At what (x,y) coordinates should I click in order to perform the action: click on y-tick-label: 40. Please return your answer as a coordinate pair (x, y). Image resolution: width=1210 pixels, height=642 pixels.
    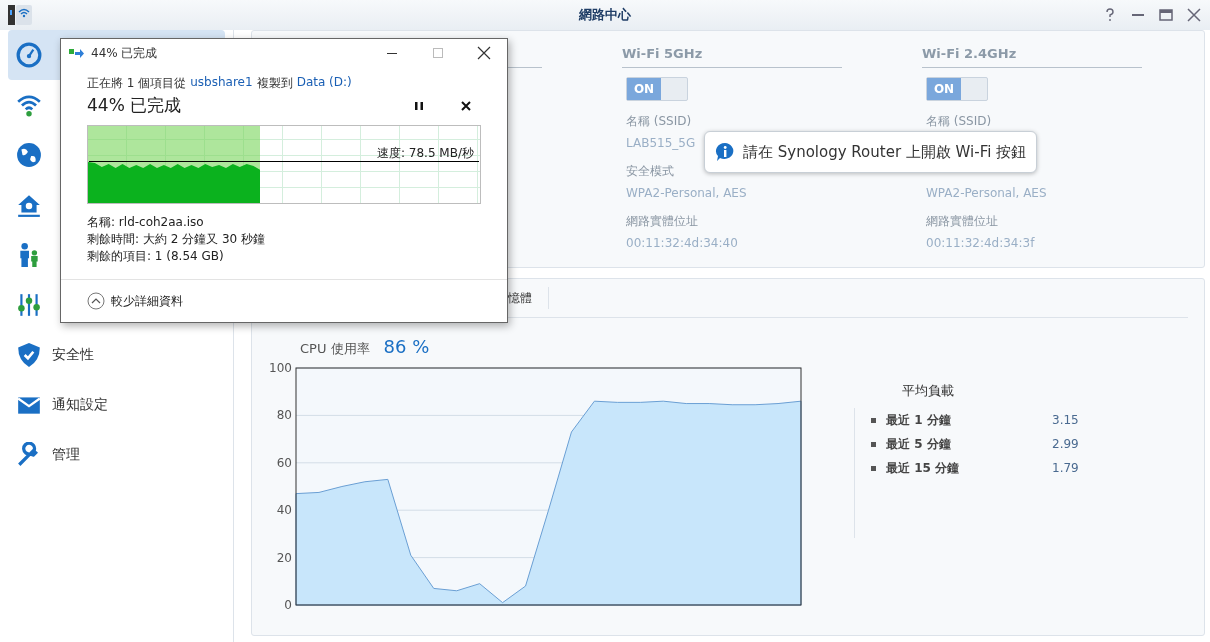
    Looking at the image, I should click on (284, 510).